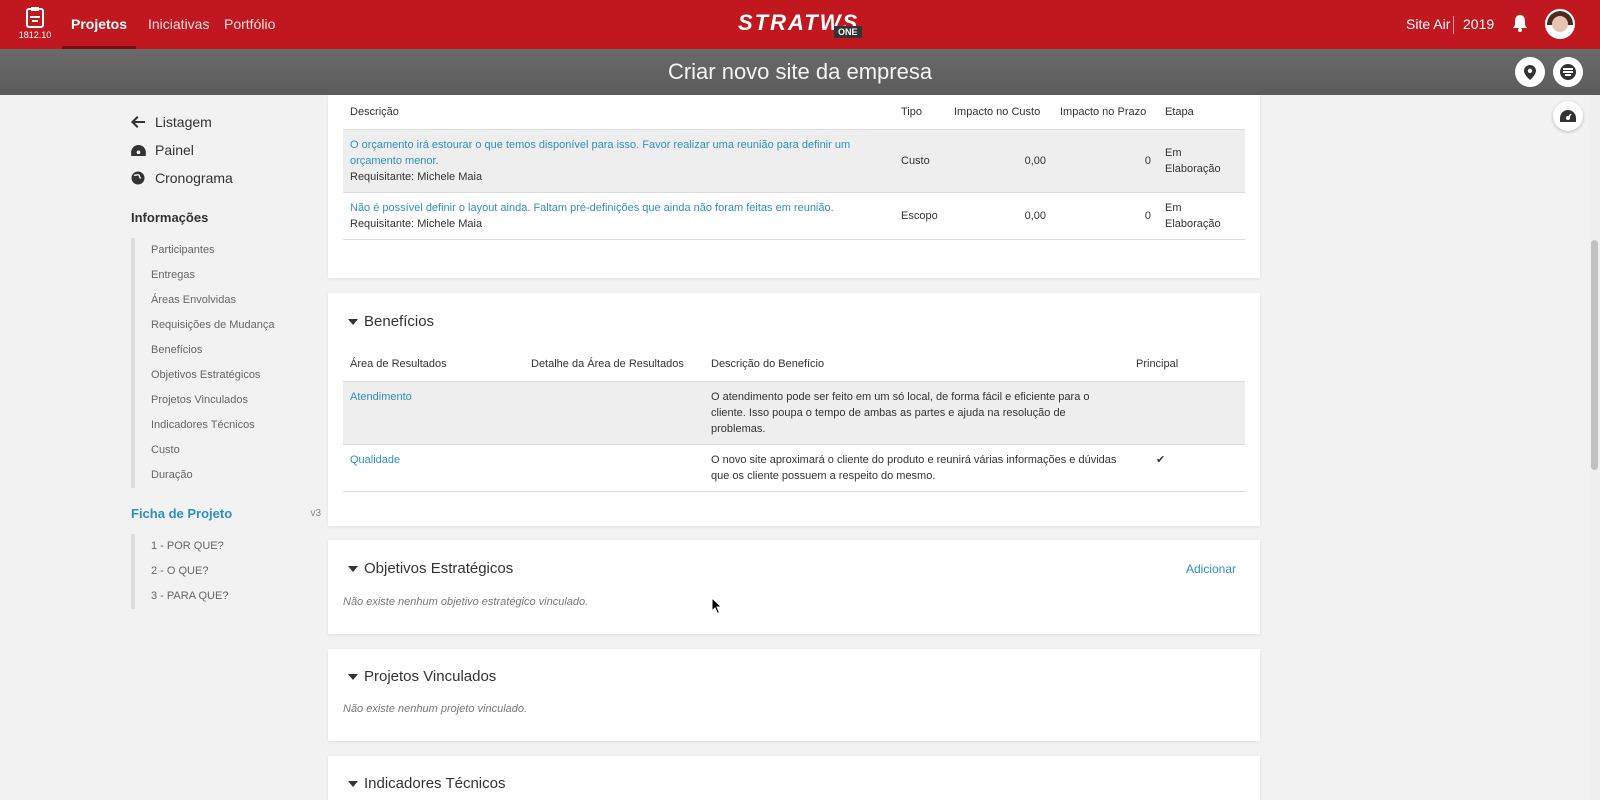 The height and width of the screenshot is (800, 1600). What do you see at coordinates (236, 425) in the screenshot?
I see `info-item-indicadores: Indicadores Técnicos` at bounding box center [236, 425].